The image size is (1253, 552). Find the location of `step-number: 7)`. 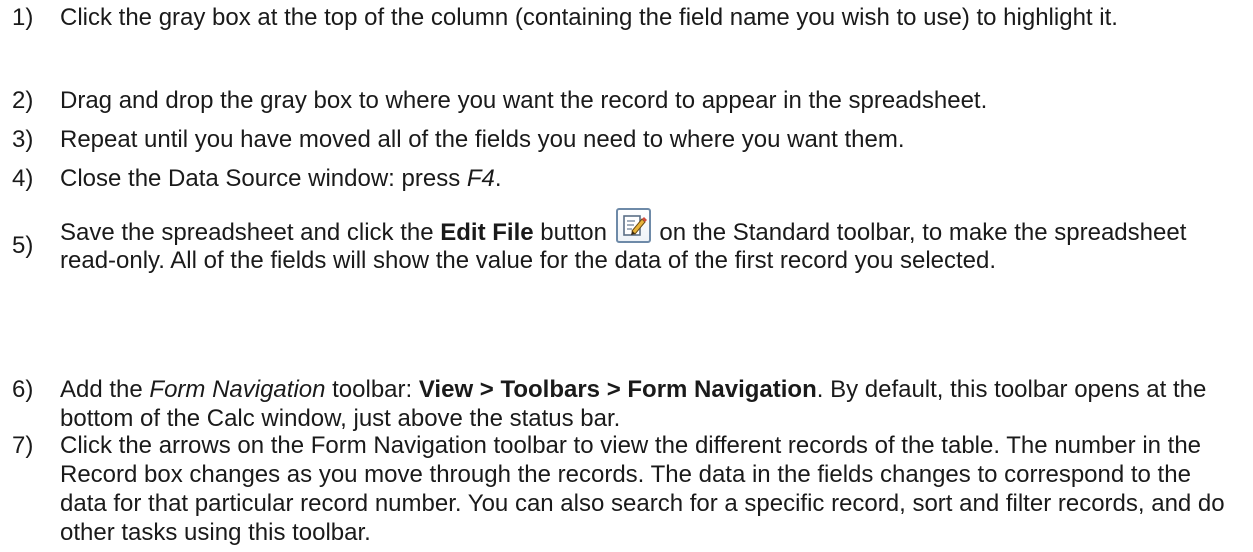

step-number: 7) is located at coordinates (23, 445).